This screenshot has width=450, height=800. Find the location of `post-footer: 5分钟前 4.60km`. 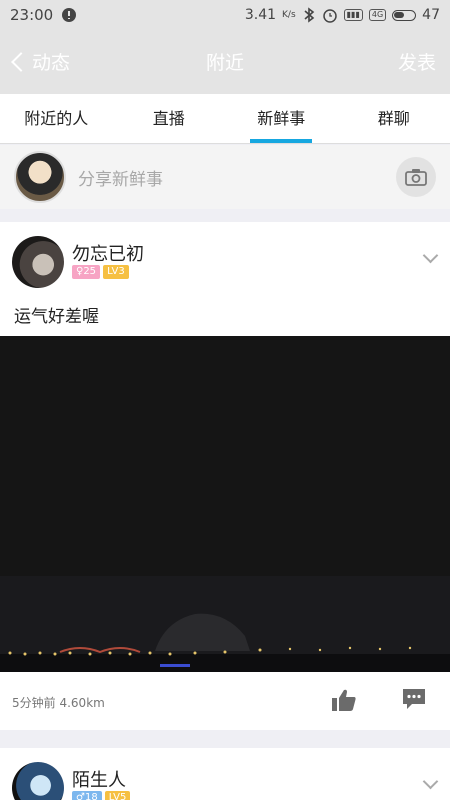

post-footer: 5分钟前 4.60km is located at coordinates (225, 701).